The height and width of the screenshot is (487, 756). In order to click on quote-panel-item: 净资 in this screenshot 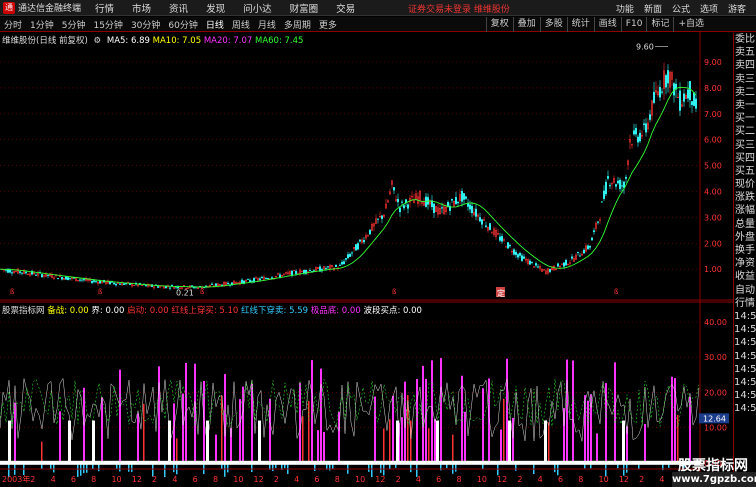, I will do `click(745, 264)`.